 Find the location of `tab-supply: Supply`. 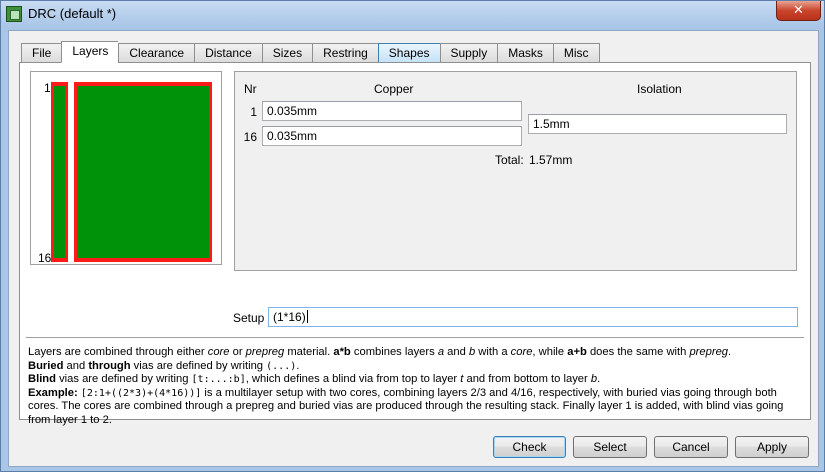

tab-supply: Supply is located at coordinates (468, 53).